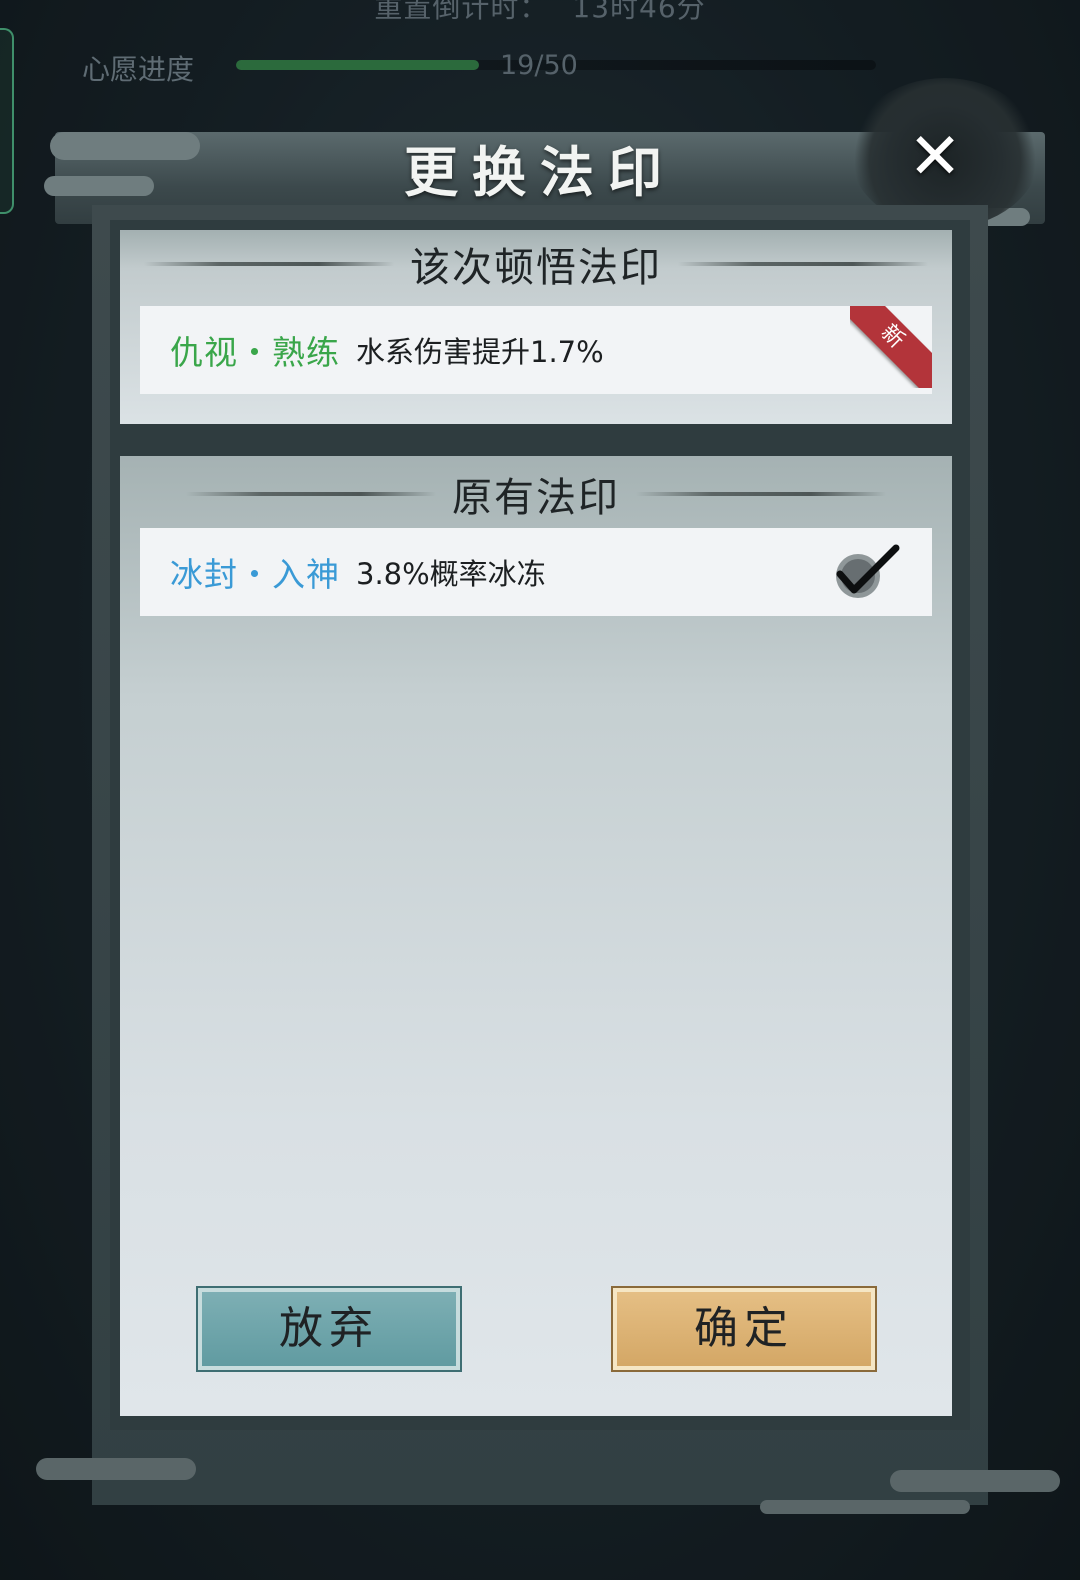  I want to click on original-seal-row: 冰封・入神 3.8%概率冰冻, so click(536, 572).